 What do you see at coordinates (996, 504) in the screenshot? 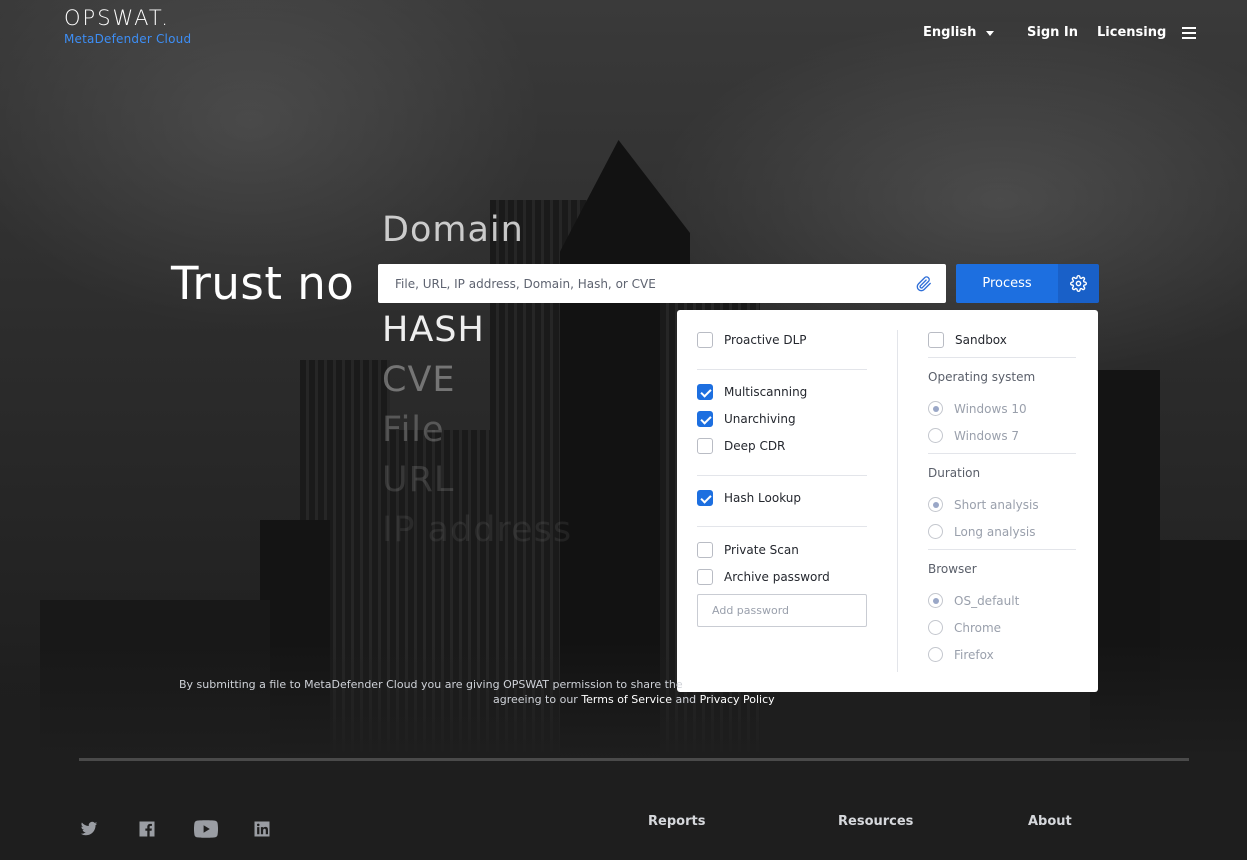
I see `option-label: Short analysis` at bounding box center [996, 504].